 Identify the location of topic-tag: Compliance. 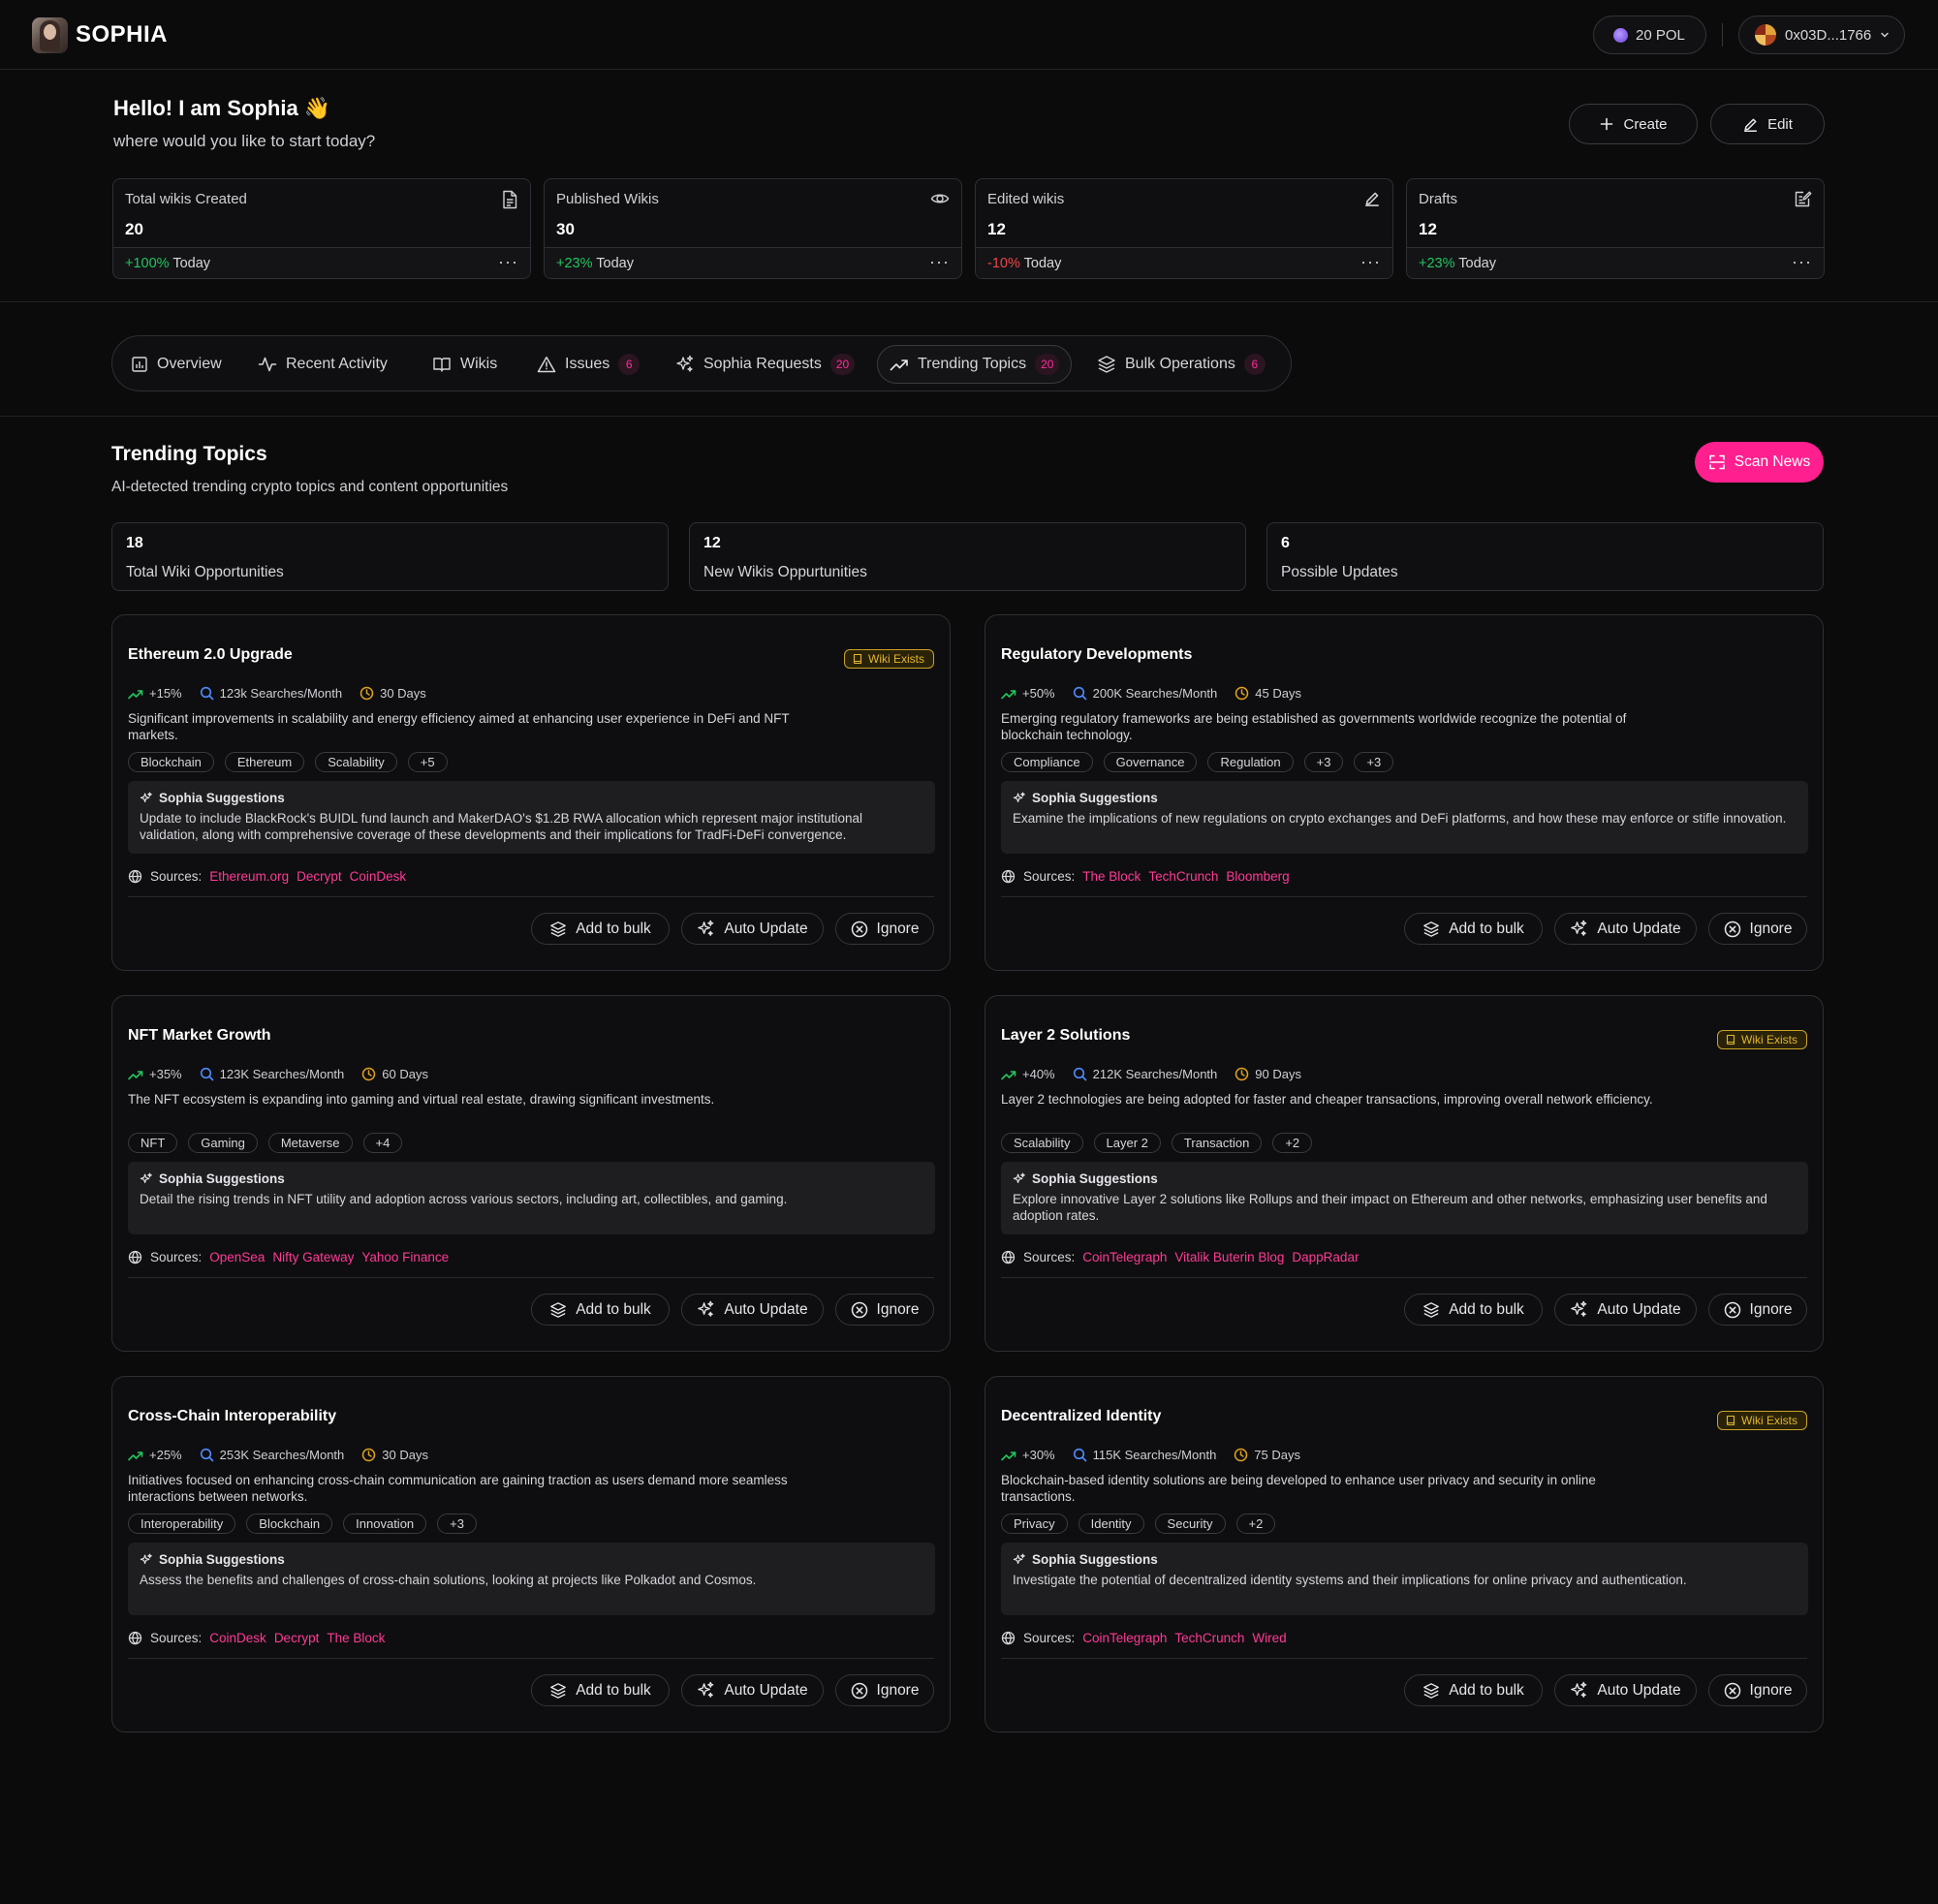
(1047, 762).